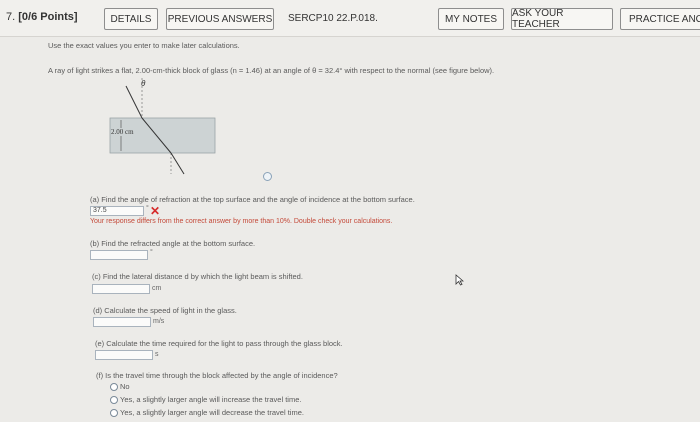 The width and height of the screenshot is (700, 422). I want to click on option-increase-radio, so click(114, 400).